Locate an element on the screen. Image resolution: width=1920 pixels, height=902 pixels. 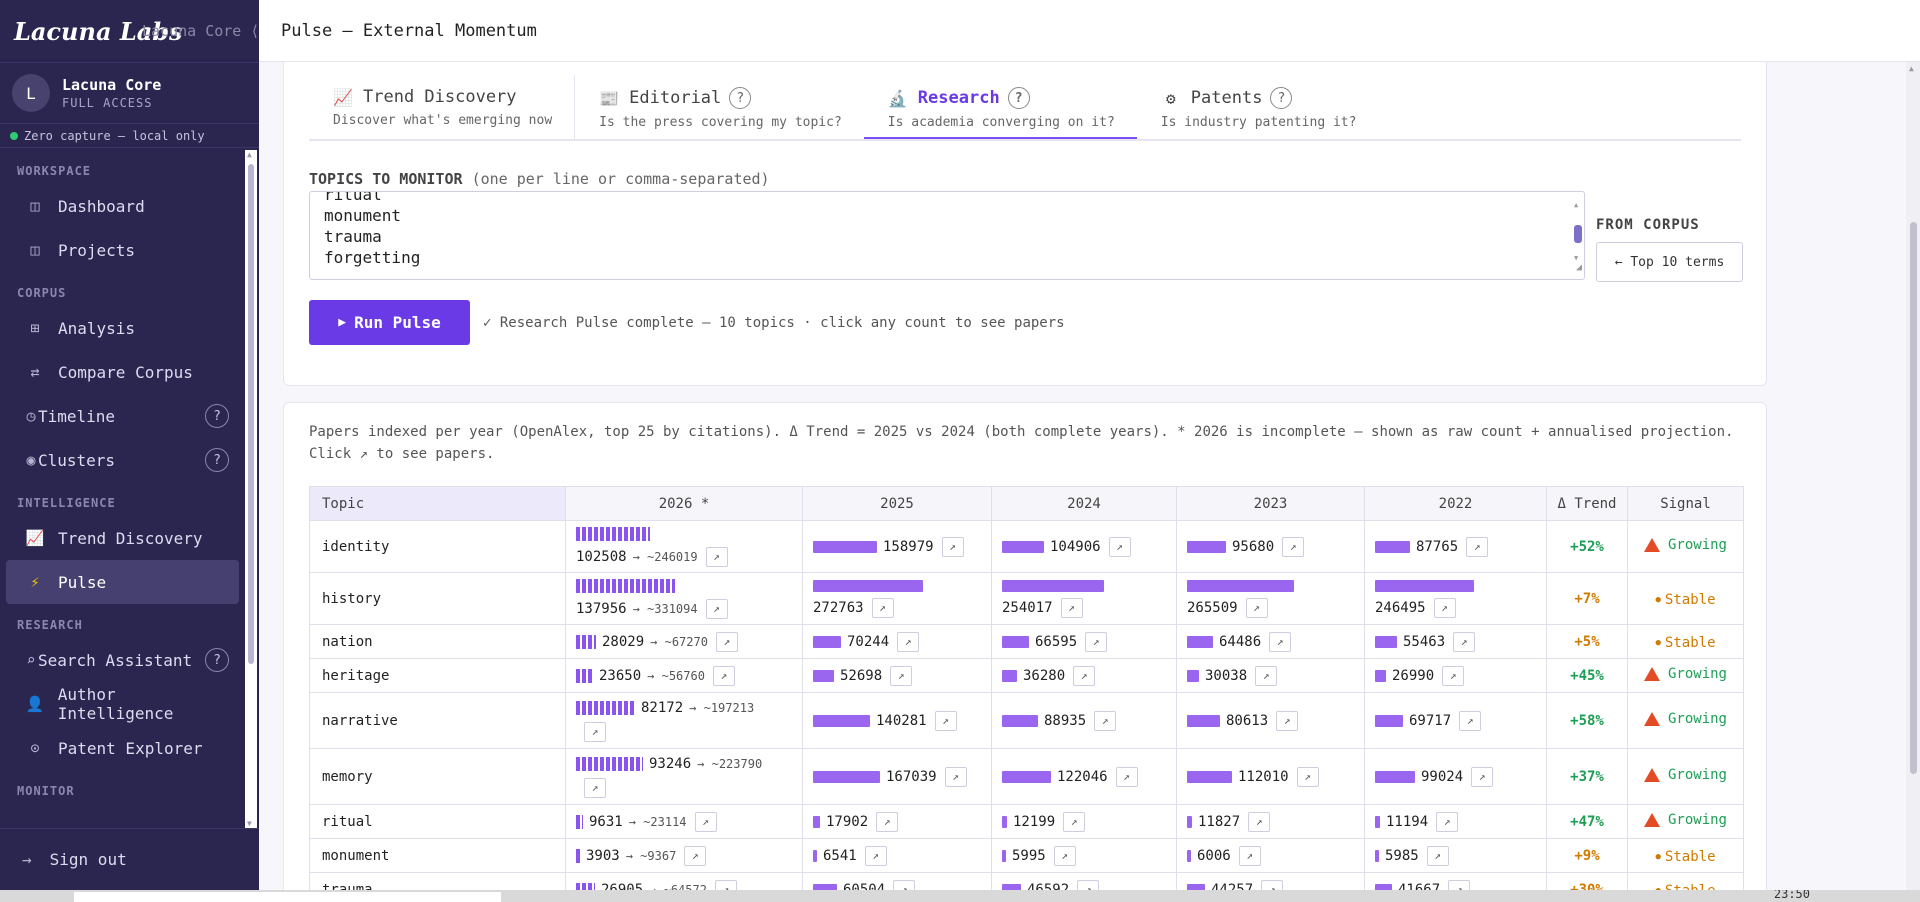
count-value: 254017 is located at coordinates (1027, 608).